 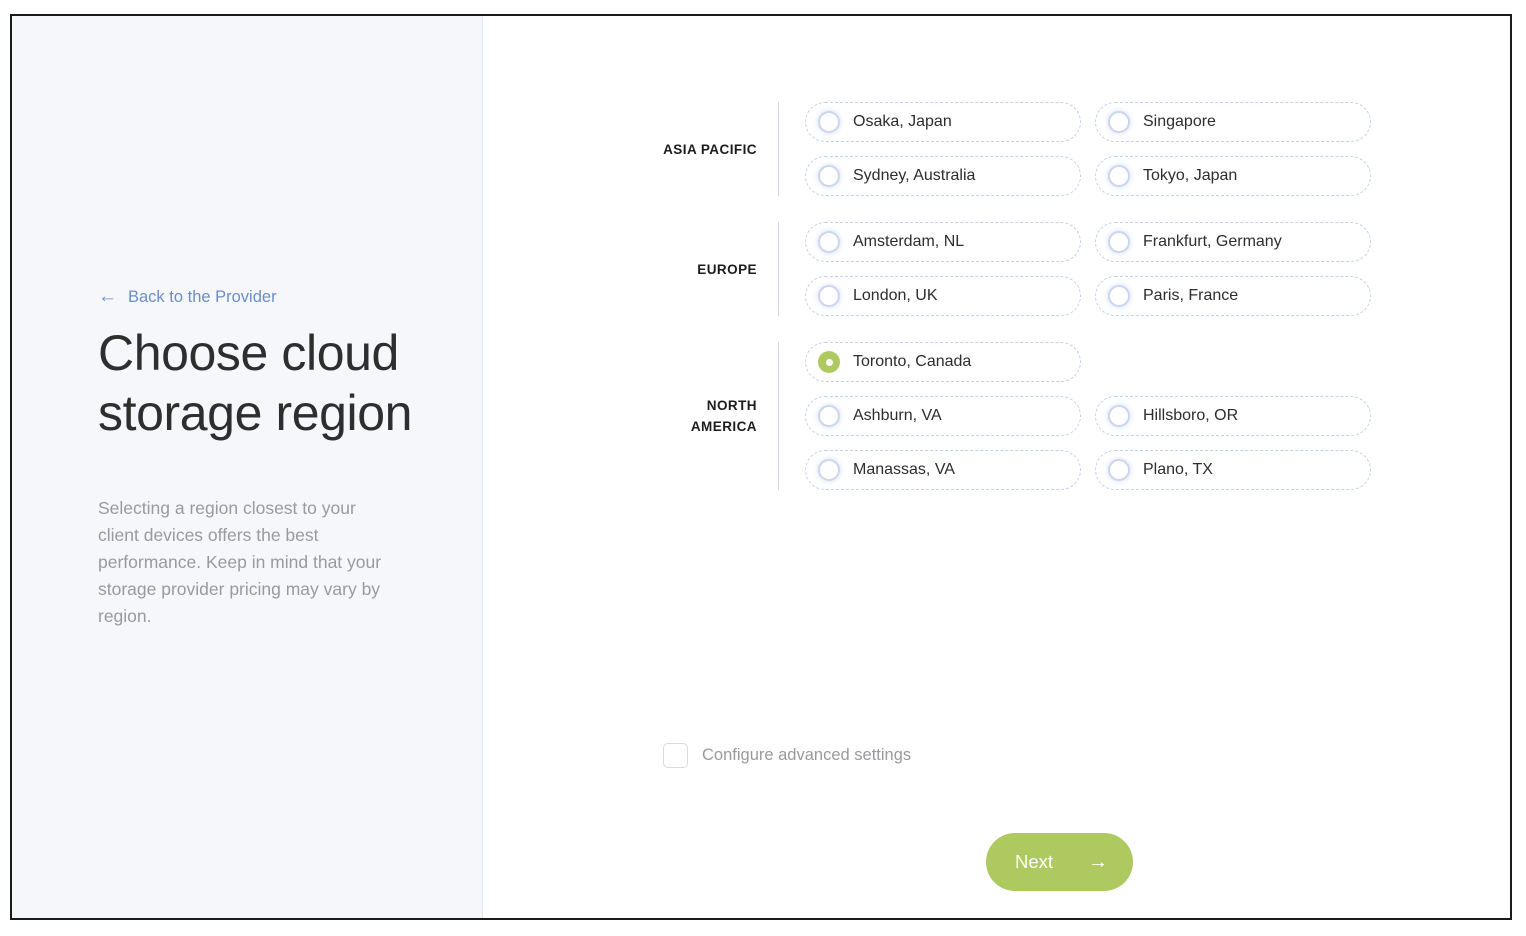 I want to click on region-option-row: Amsterdam, NL Frankfurt, Germany, so click(x=1101, y=242).